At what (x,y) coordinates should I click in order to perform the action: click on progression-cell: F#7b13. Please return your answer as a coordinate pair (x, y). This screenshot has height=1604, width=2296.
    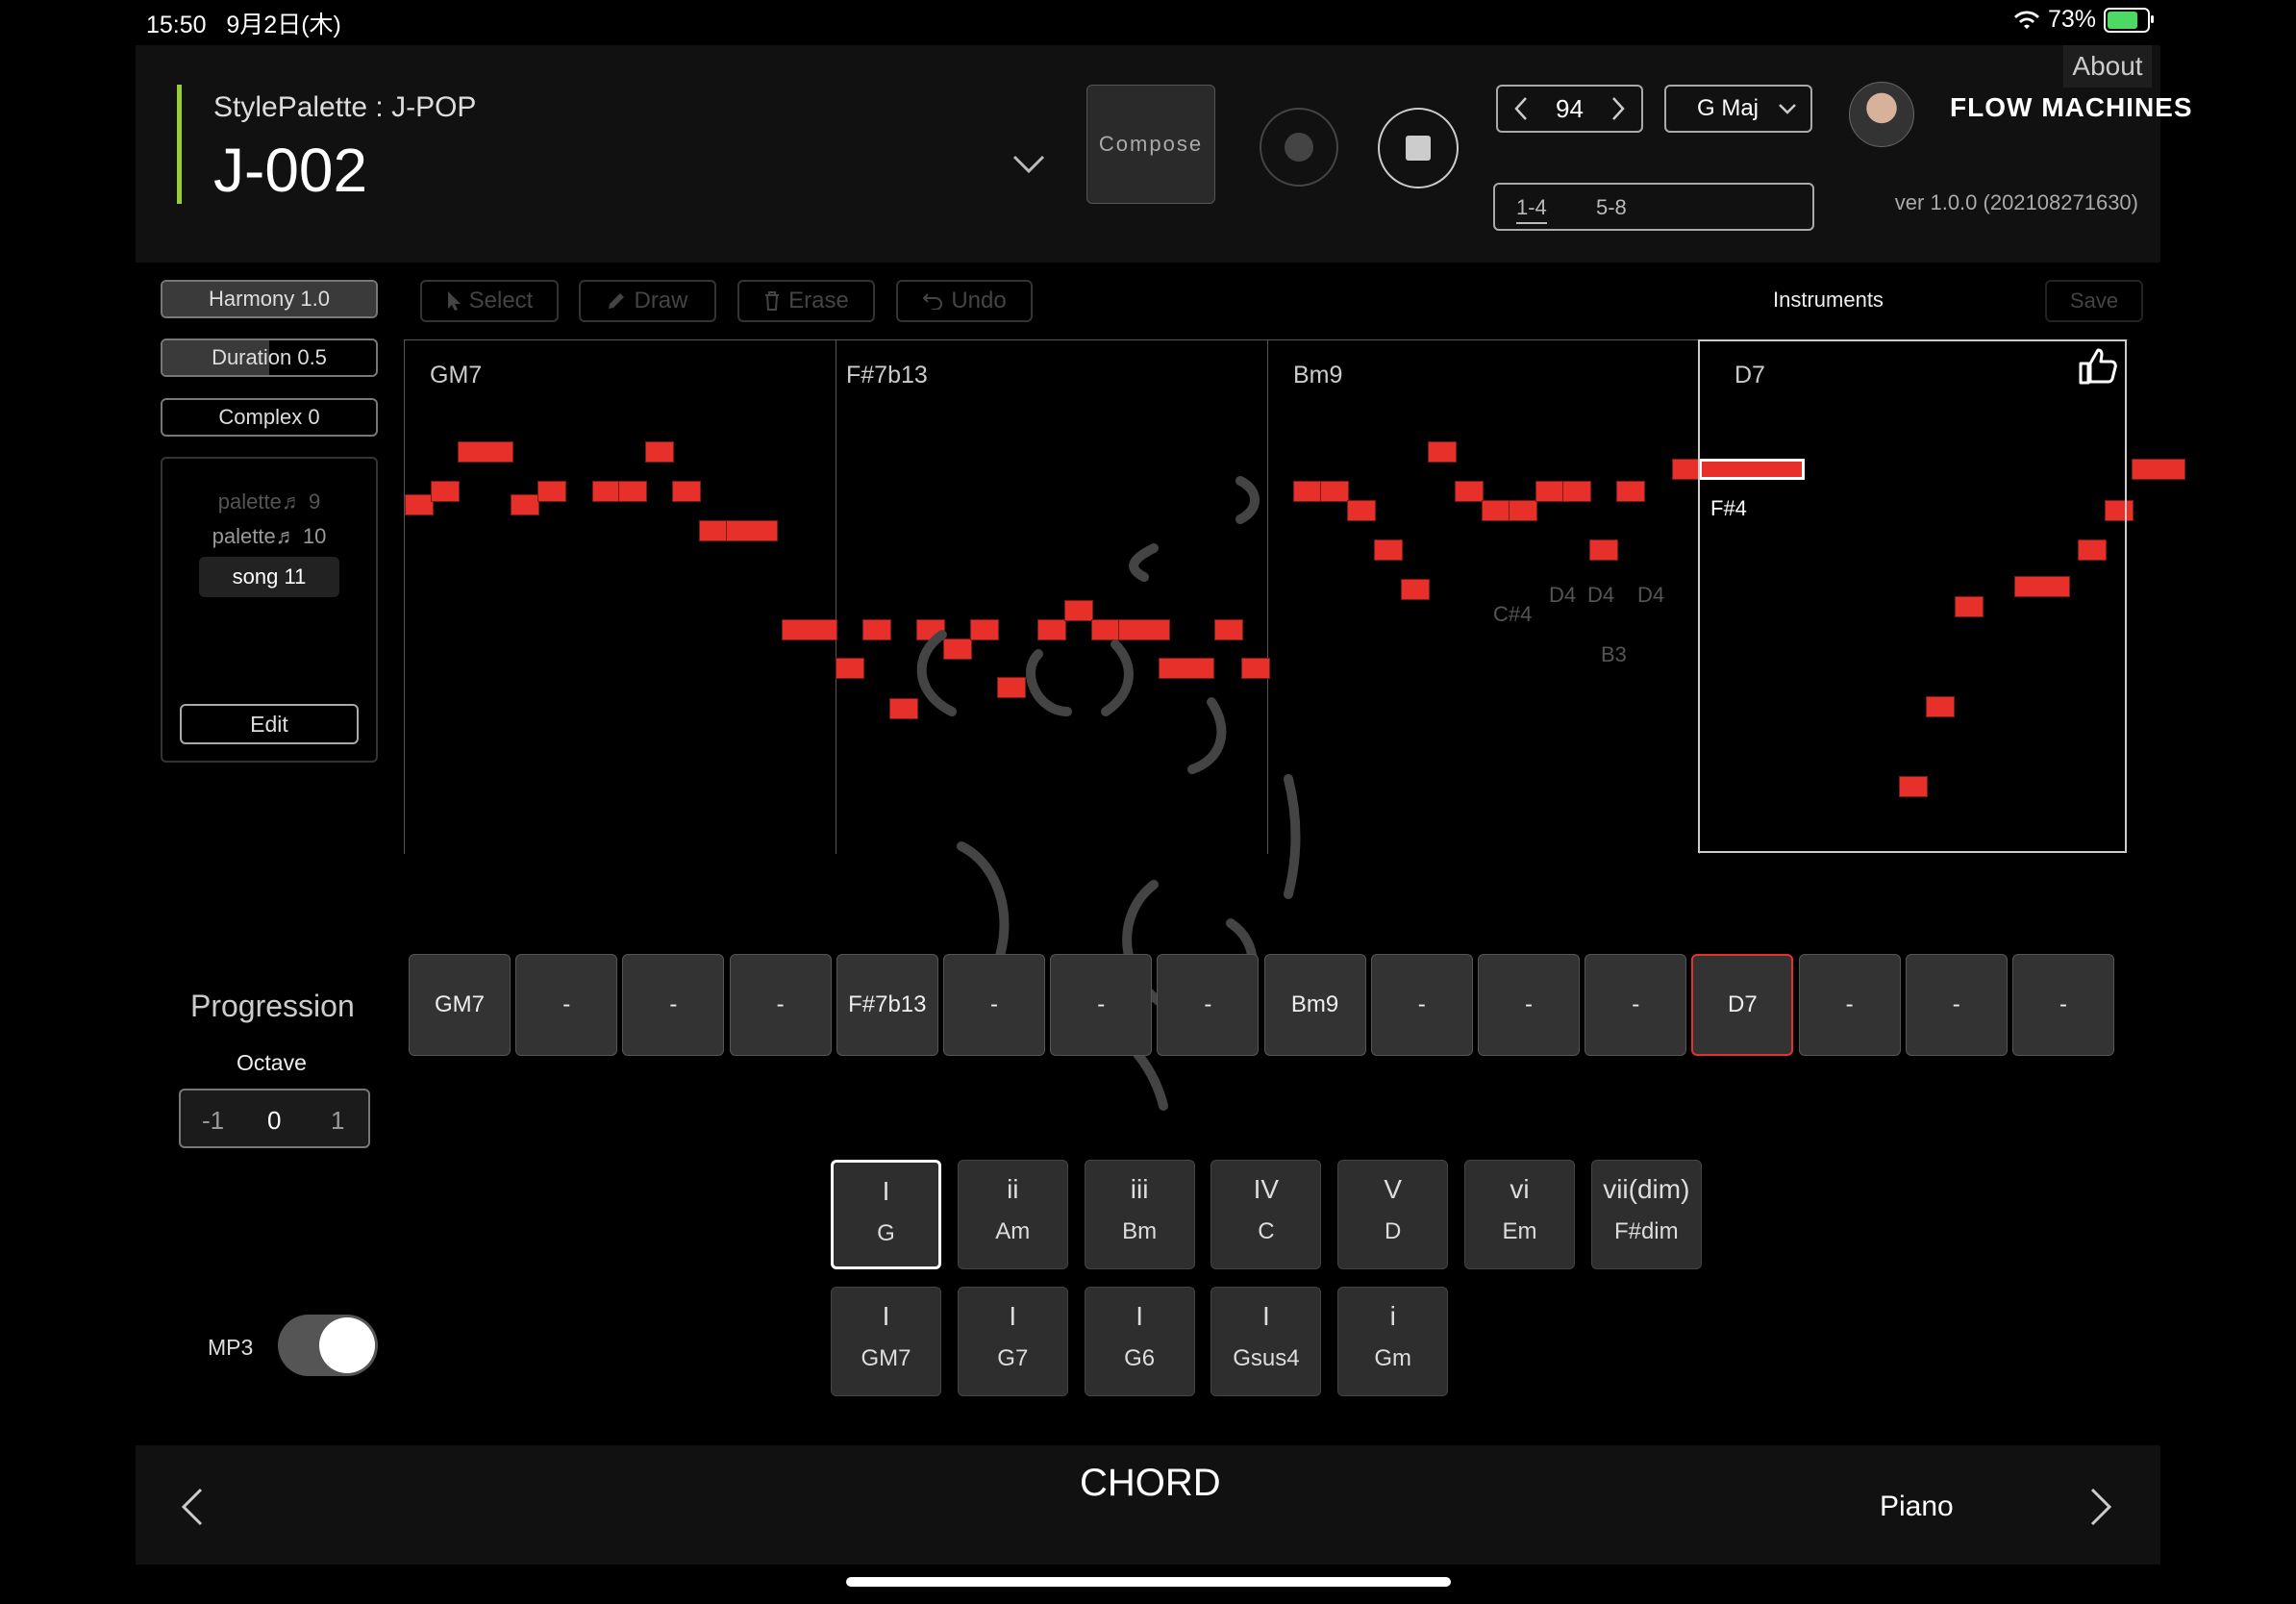
    Looking at the image, I should click on (887, 1005).